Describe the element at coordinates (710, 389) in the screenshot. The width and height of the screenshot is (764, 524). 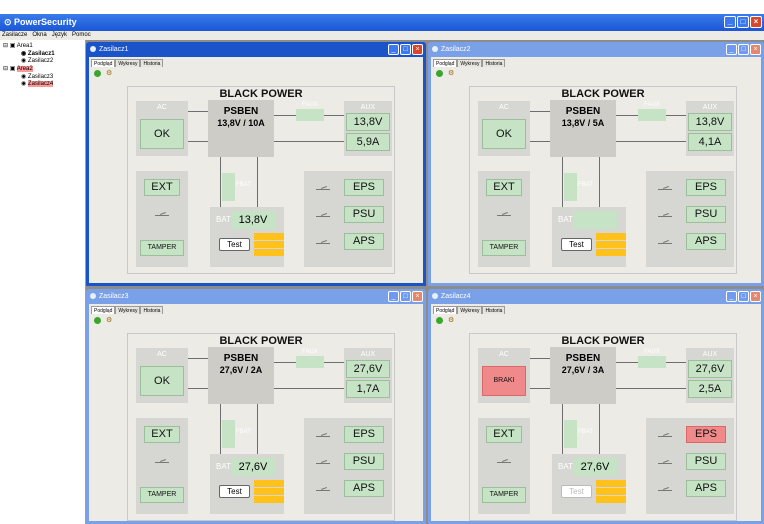
I see `aux-current: 2,5A` at that location.